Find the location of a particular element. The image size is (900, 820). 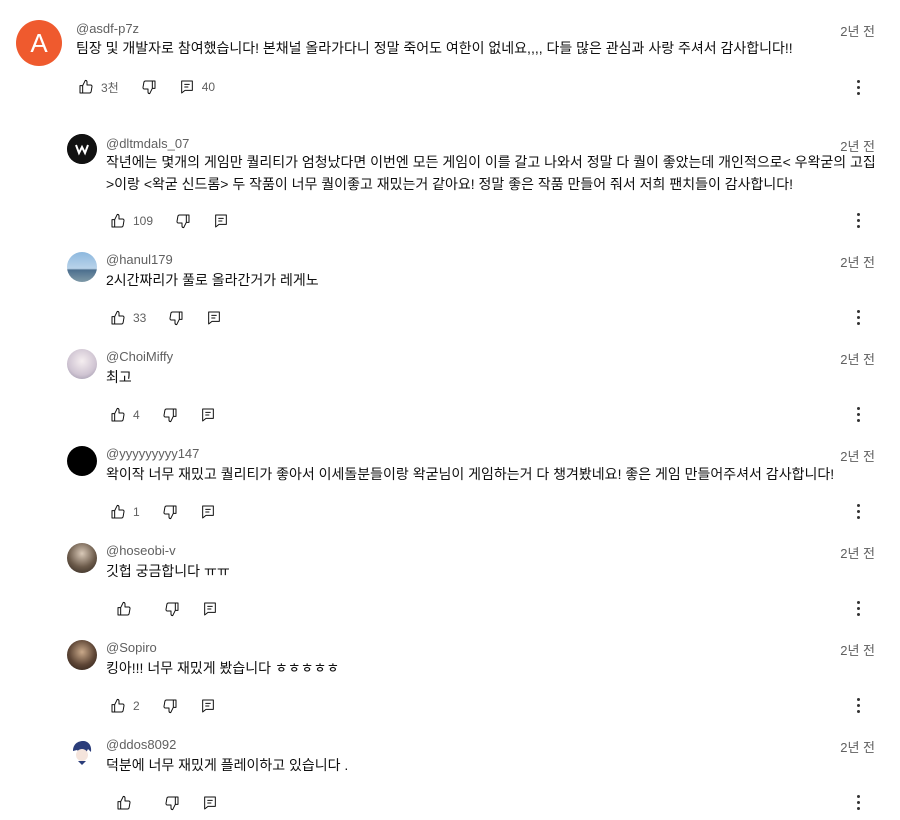

comment-text: 2시간짜리가 풀로 올라간거가 레게노 is located at coordinates (212, 280).